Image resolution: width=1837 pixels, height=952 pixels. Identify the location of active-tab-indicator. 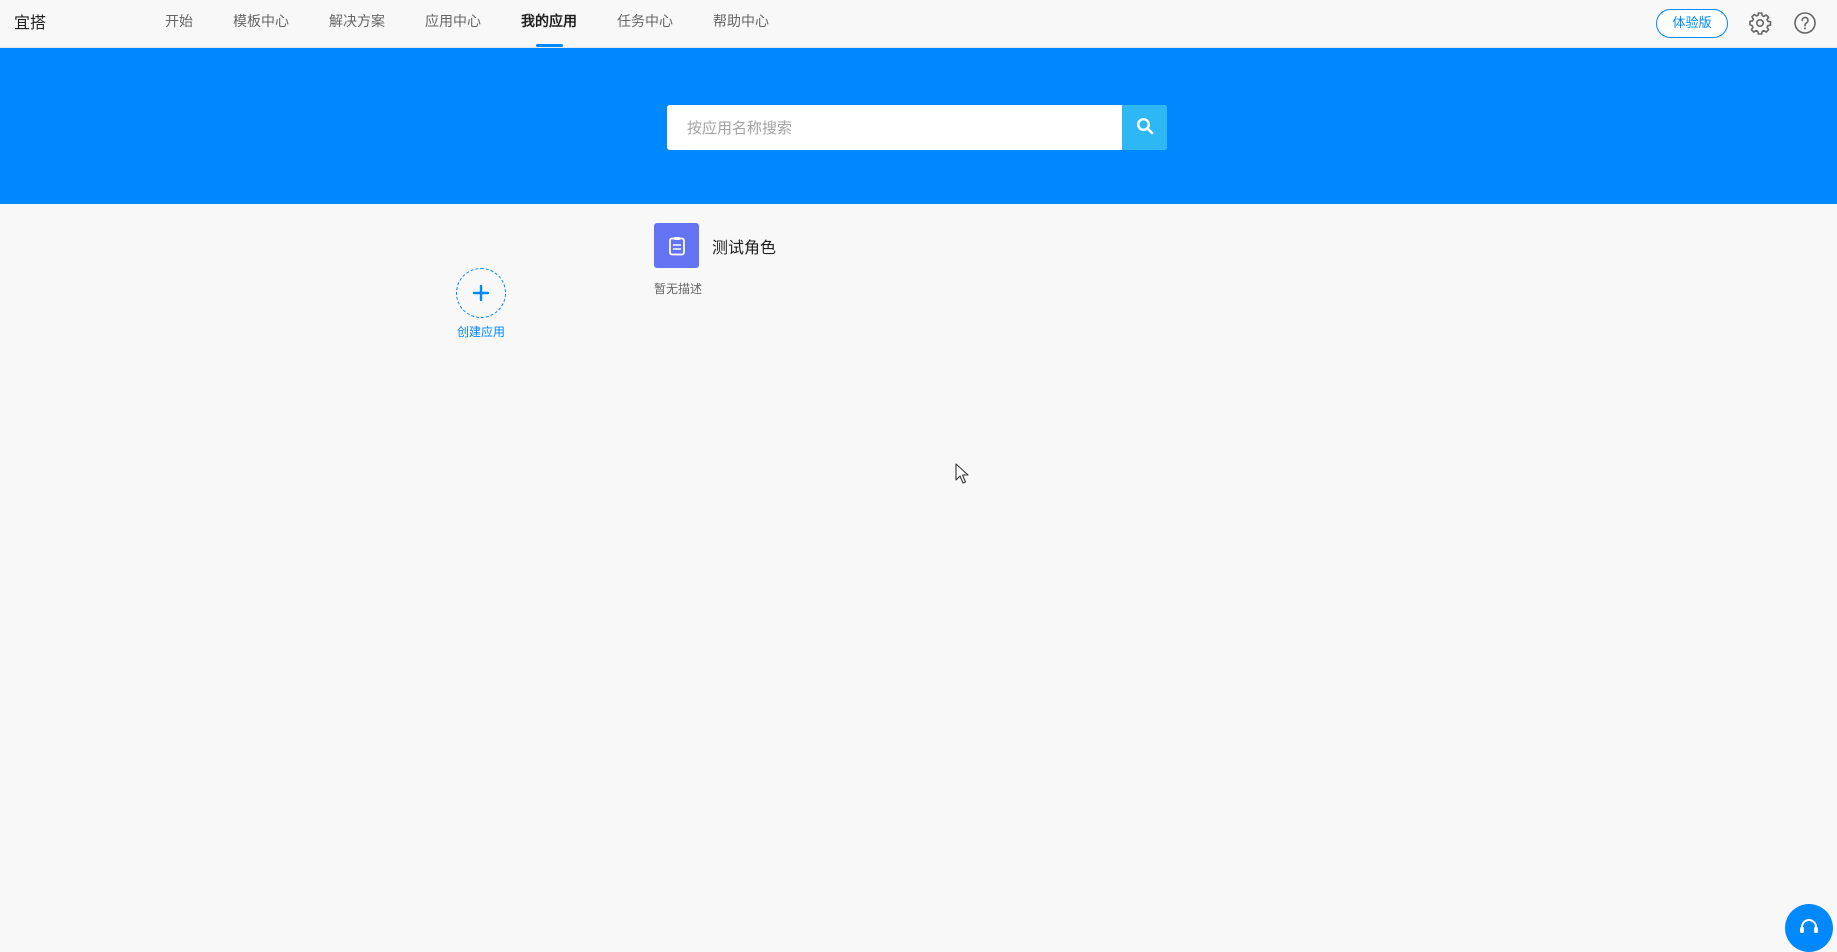
(549, 45).